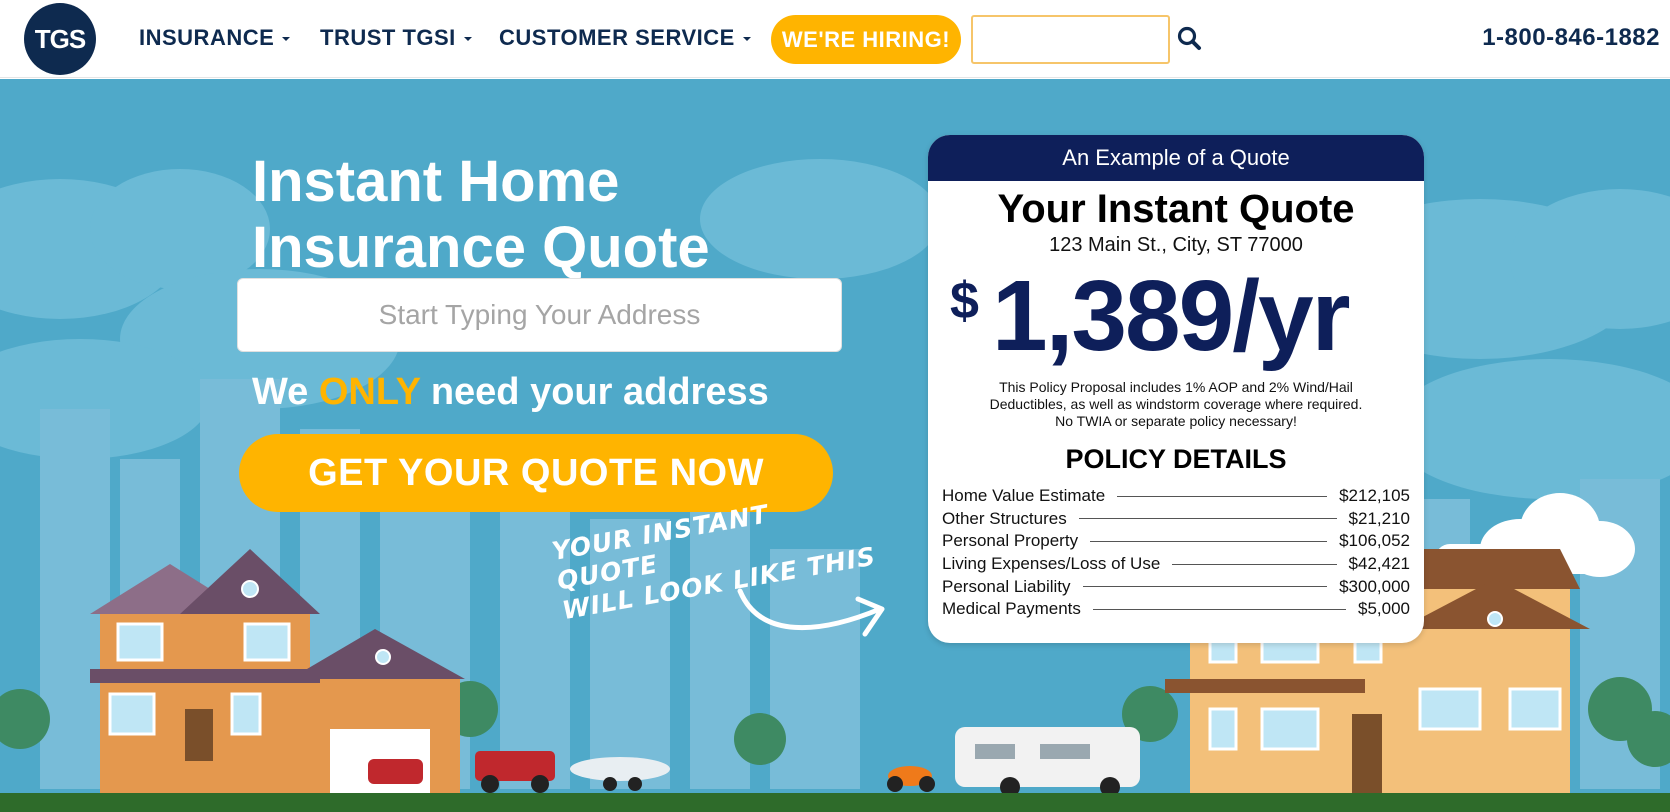  Describe the element at coordinates (1379, 518) in the screenshot. I see `detail-value: $21,210` at that location.